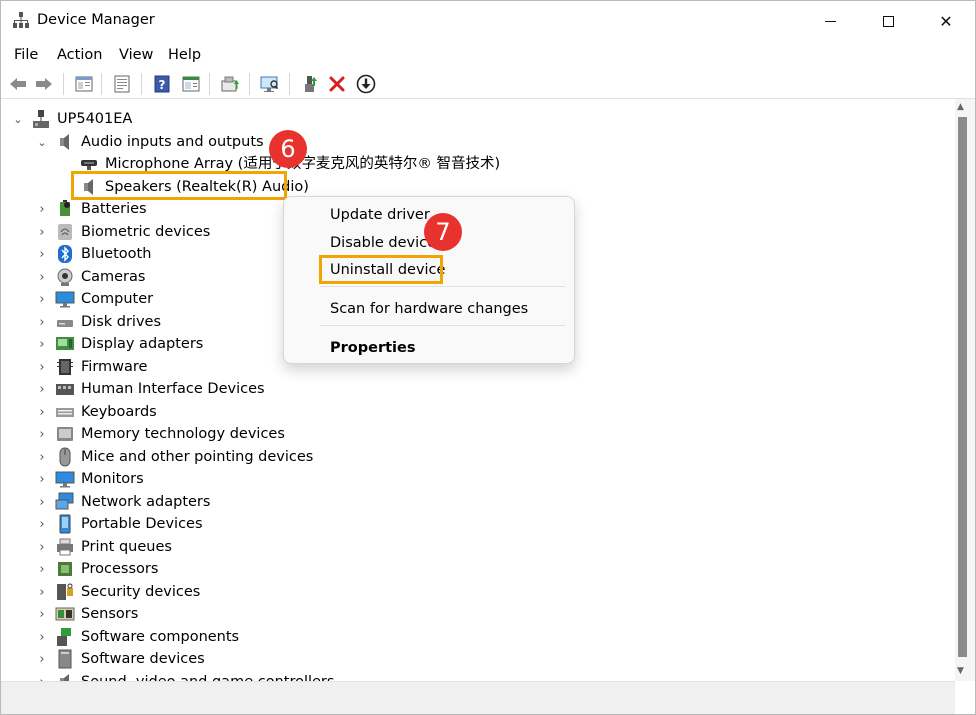 This screenshot has height=715, width=976. Describe the element at coordinates (170, 434) in the screenshot. I see `tree-category-memory-technology-devices: Memory technology devices` at that location.